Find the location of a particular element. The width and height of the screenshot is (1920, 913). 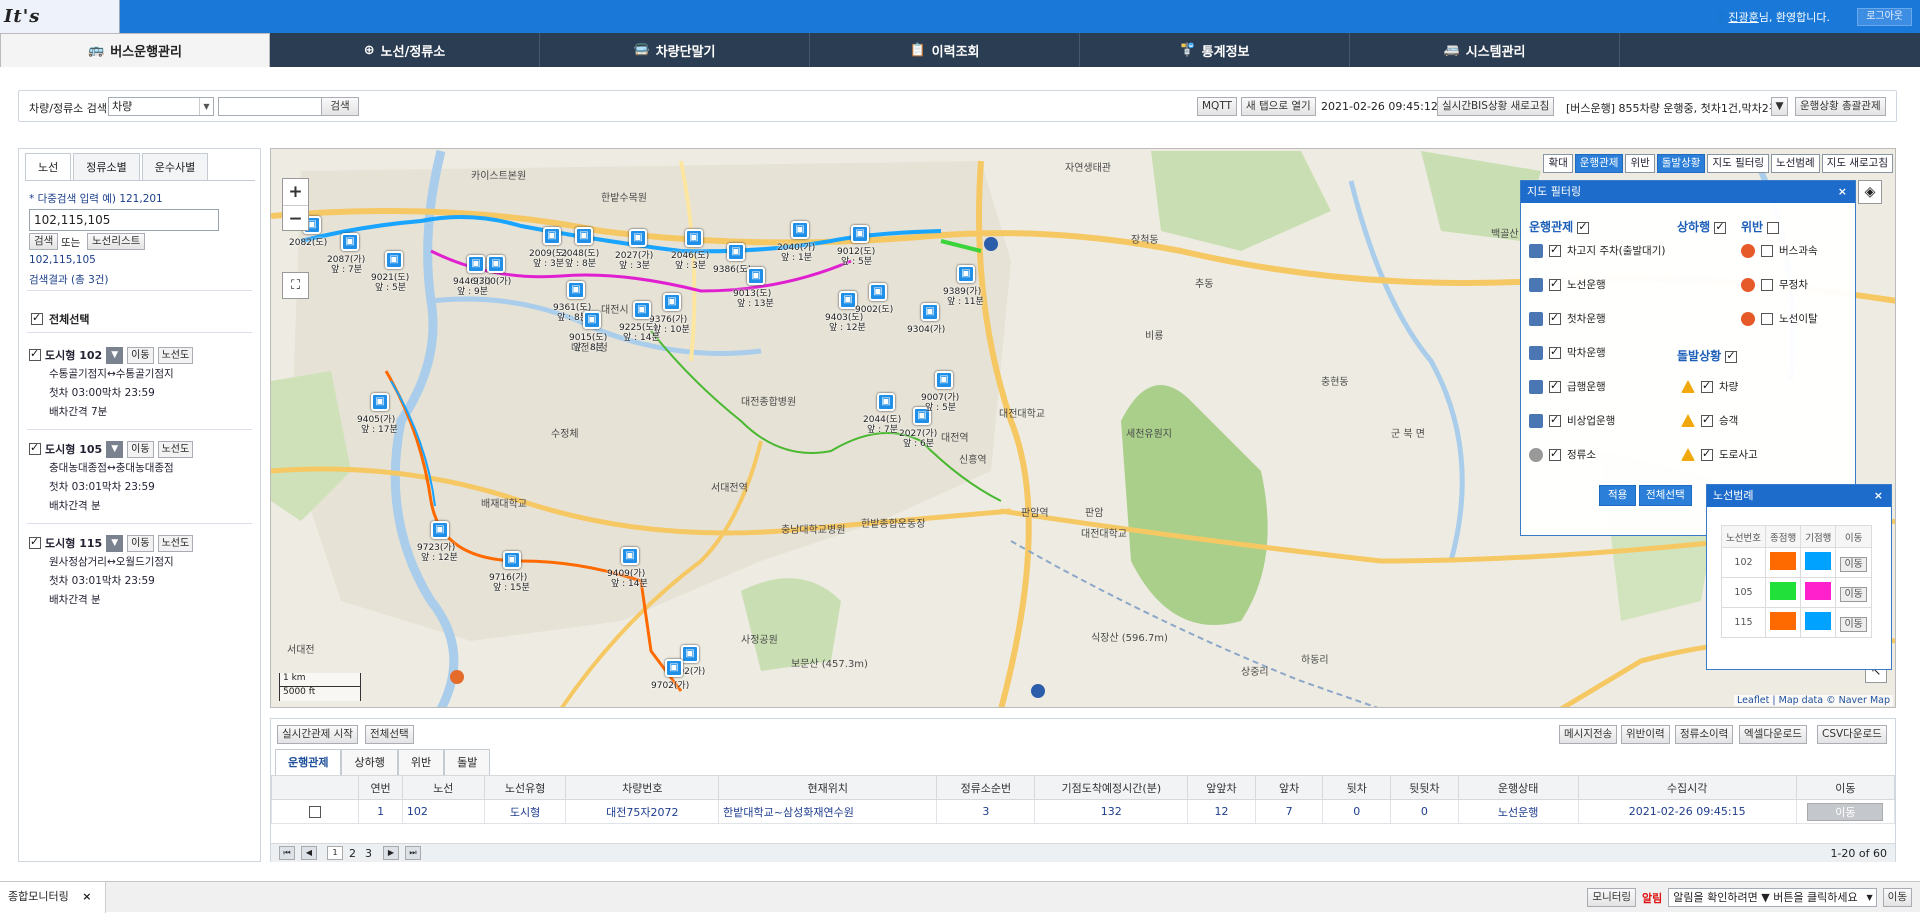

bus-marker: ▣ 9007(가) 앞 : 5분 is located at coordinates (940, 392).